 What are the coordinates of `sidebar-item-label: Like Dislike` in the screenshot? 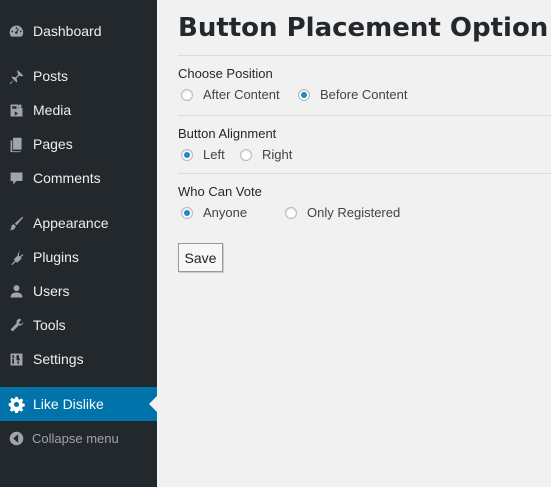 It's located at (68, 404).